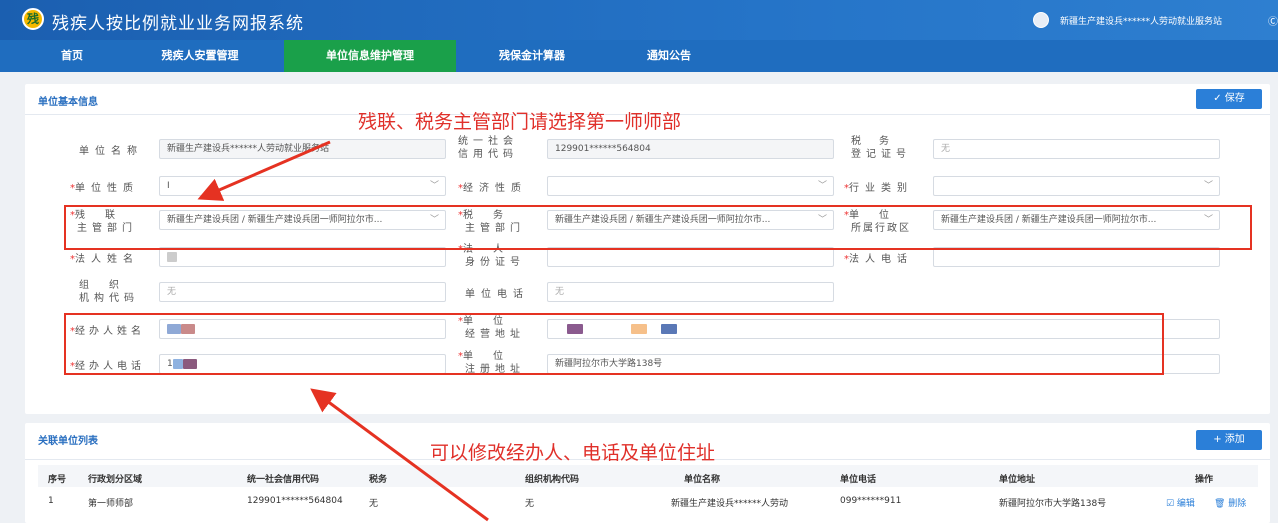  I want to click on column-header: 单位地址, so click(1017, 480).